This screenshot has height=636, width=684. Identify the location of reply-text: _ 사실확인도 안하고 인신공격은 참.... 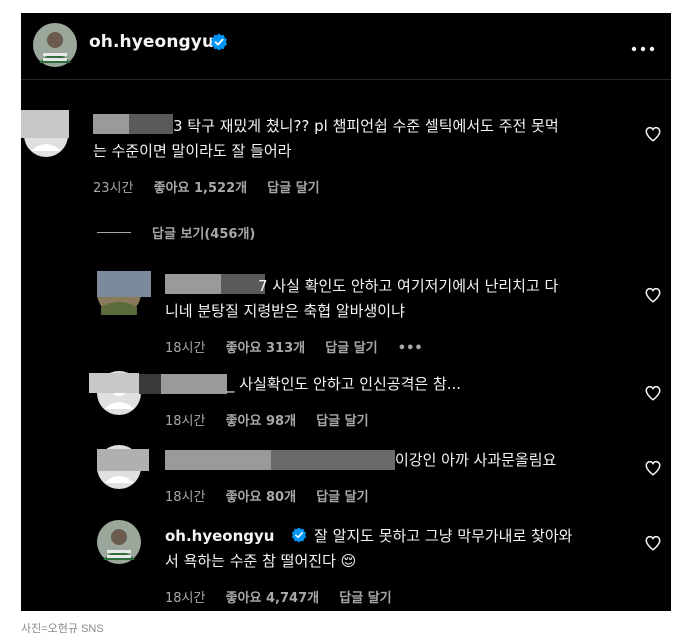
(344, 384).